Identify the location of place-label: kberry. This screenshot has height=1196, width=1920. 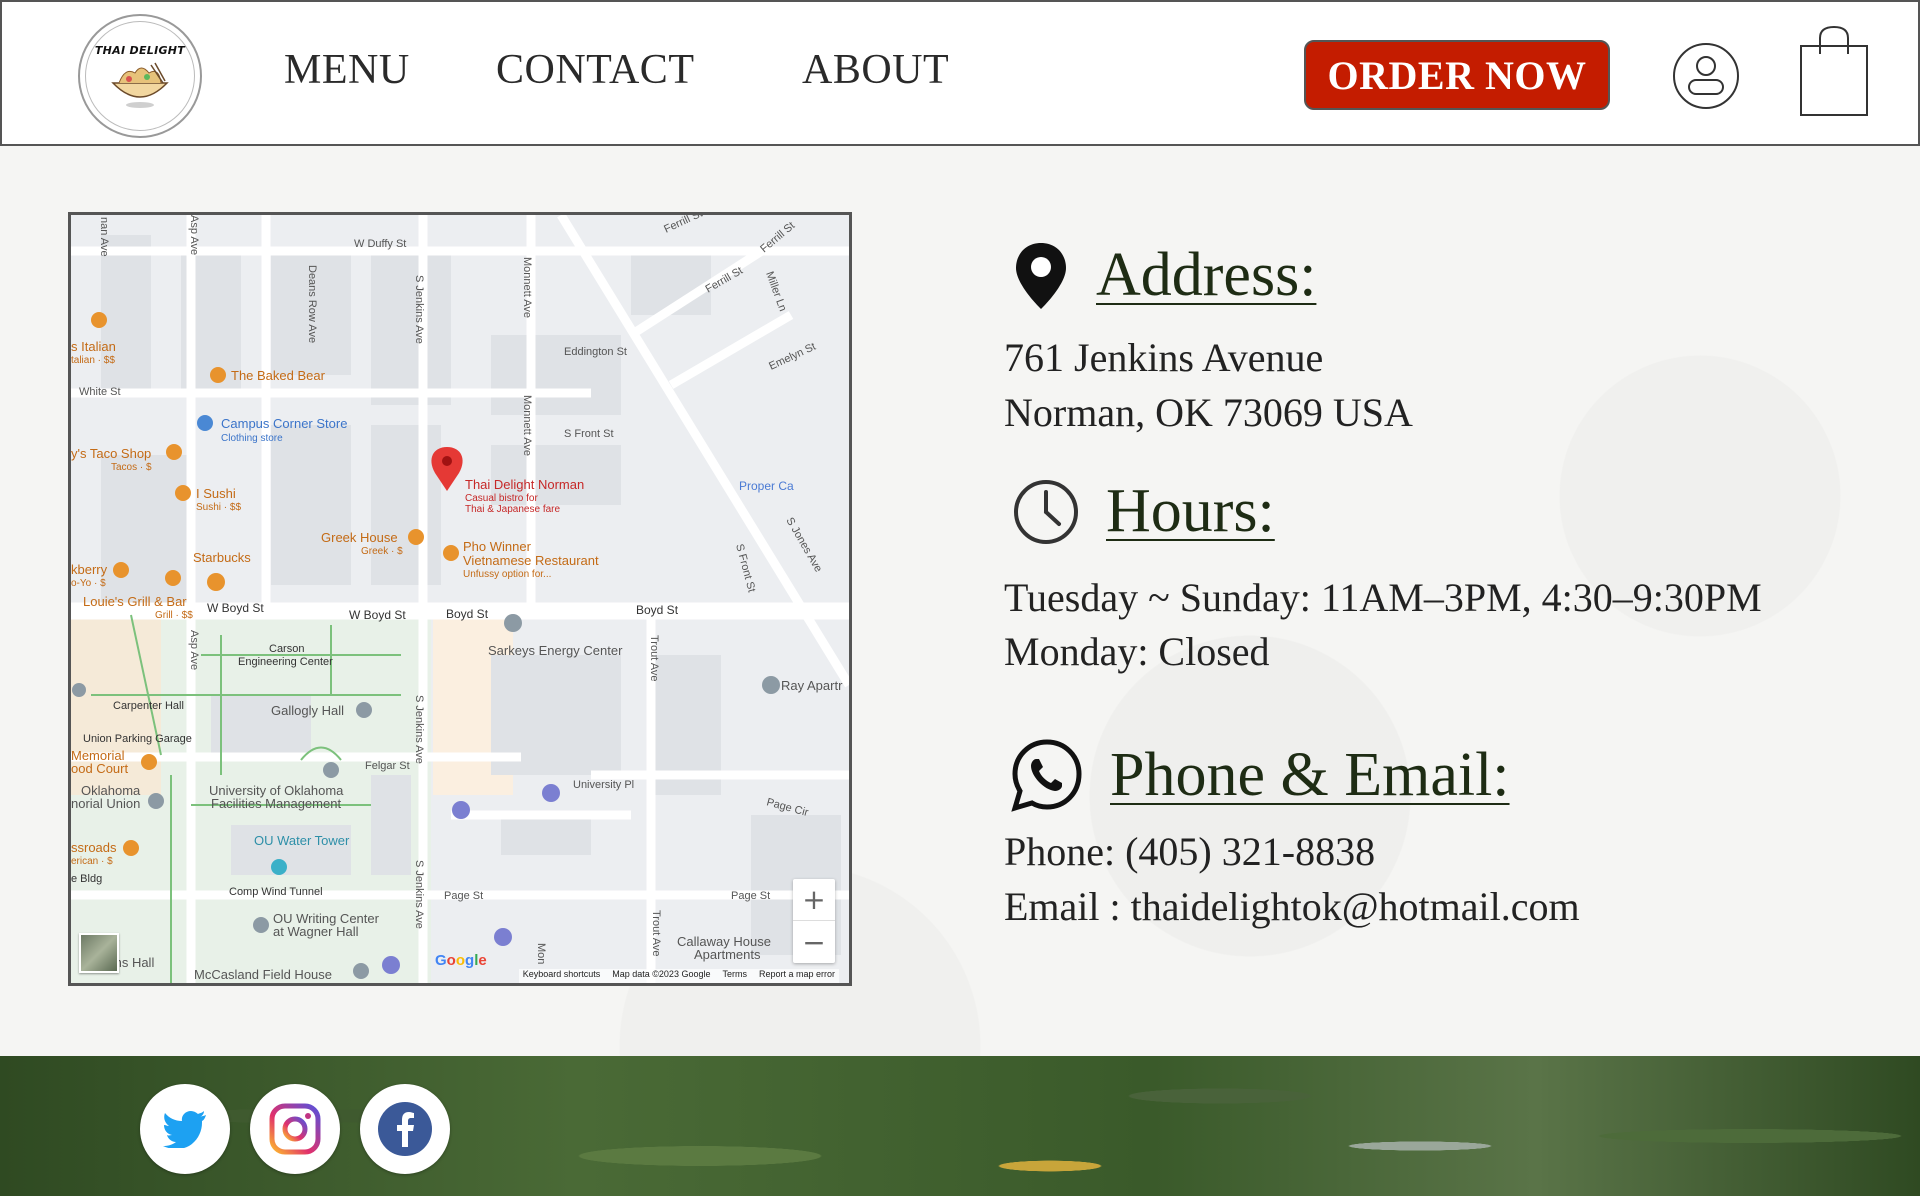
(89, 569).